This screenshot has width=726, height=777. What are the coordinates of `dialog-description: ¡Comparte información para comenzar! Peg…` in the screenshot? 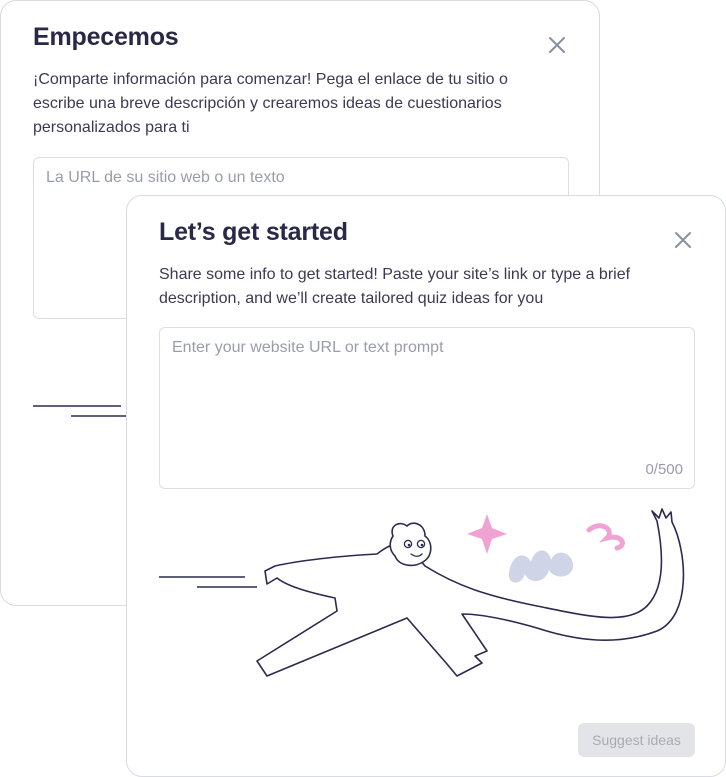 It's located at (270, 103).